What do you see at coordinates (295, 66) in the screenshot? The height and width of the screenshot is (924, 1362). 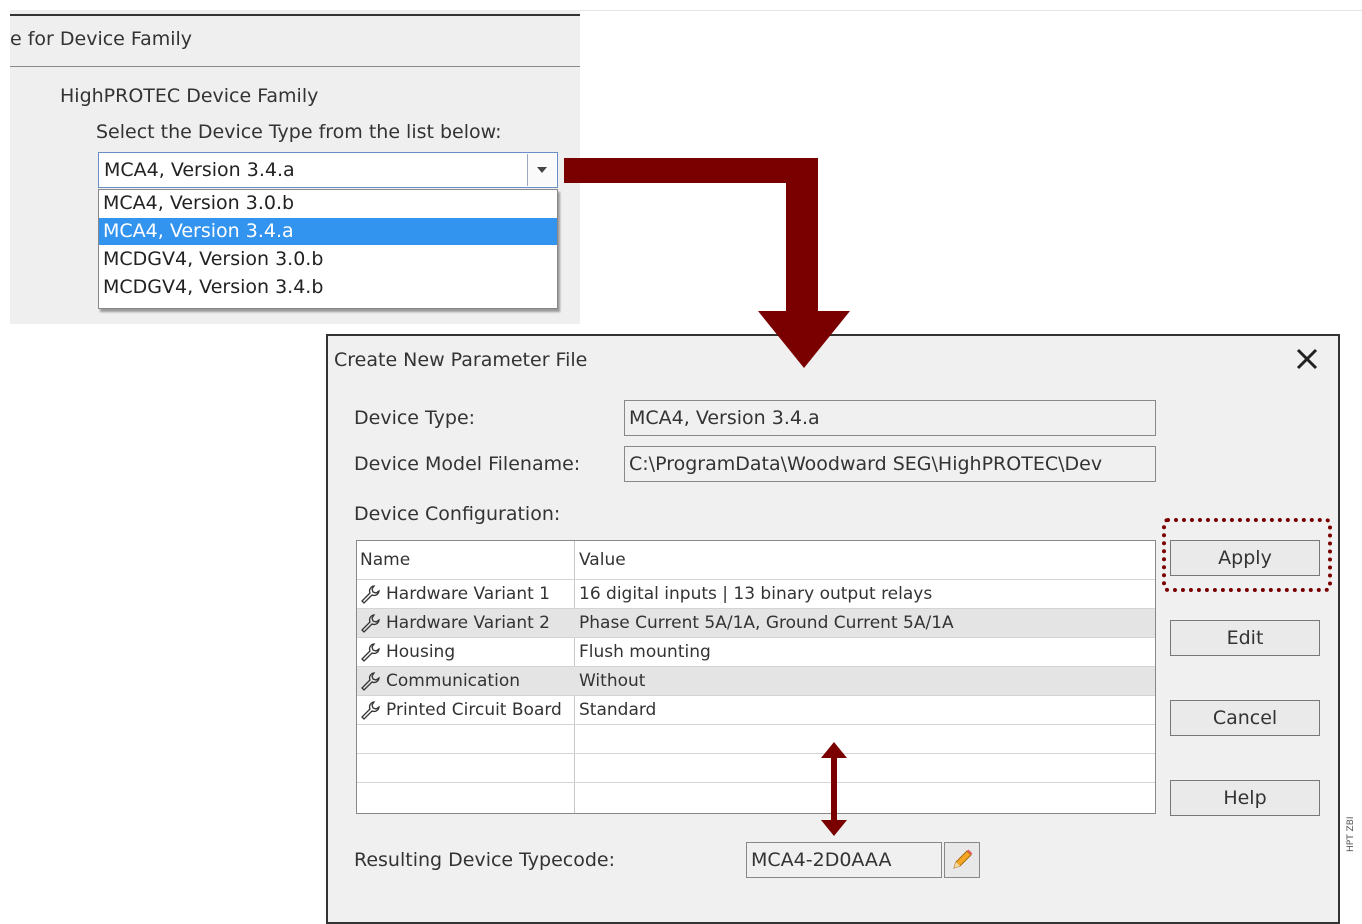 I see `panel-separator` at bounding box center [295, 66].